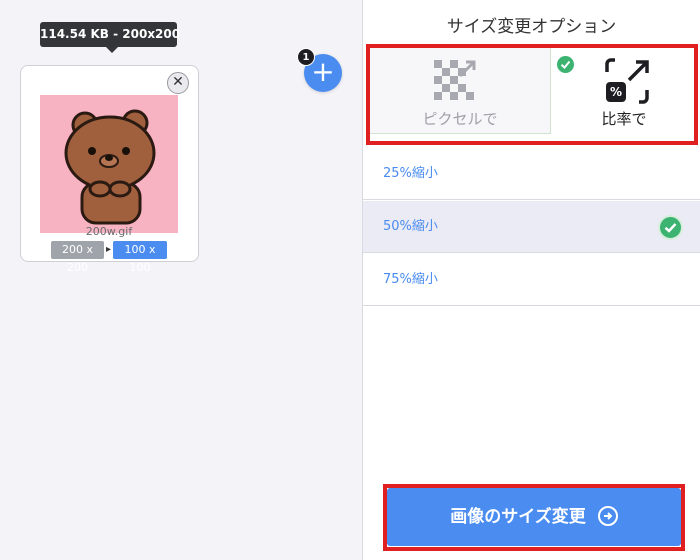 The height and width of the screenshot is (560, 700). I want to click on remove-file-button: ✕, so click(178, 83).